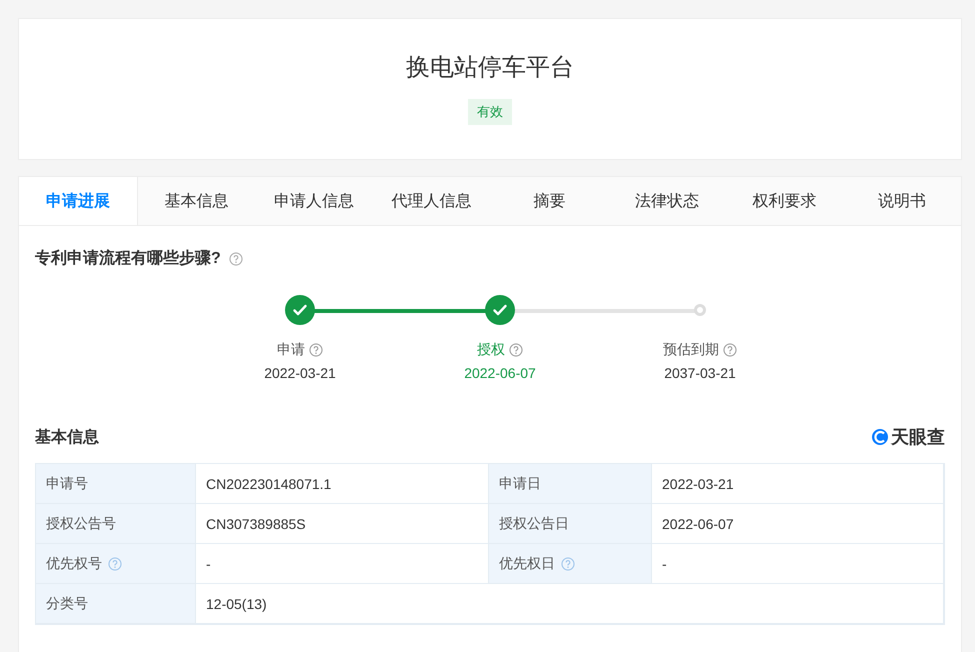  I want to click on field-value: 2022-03-21, so click(798, 484).